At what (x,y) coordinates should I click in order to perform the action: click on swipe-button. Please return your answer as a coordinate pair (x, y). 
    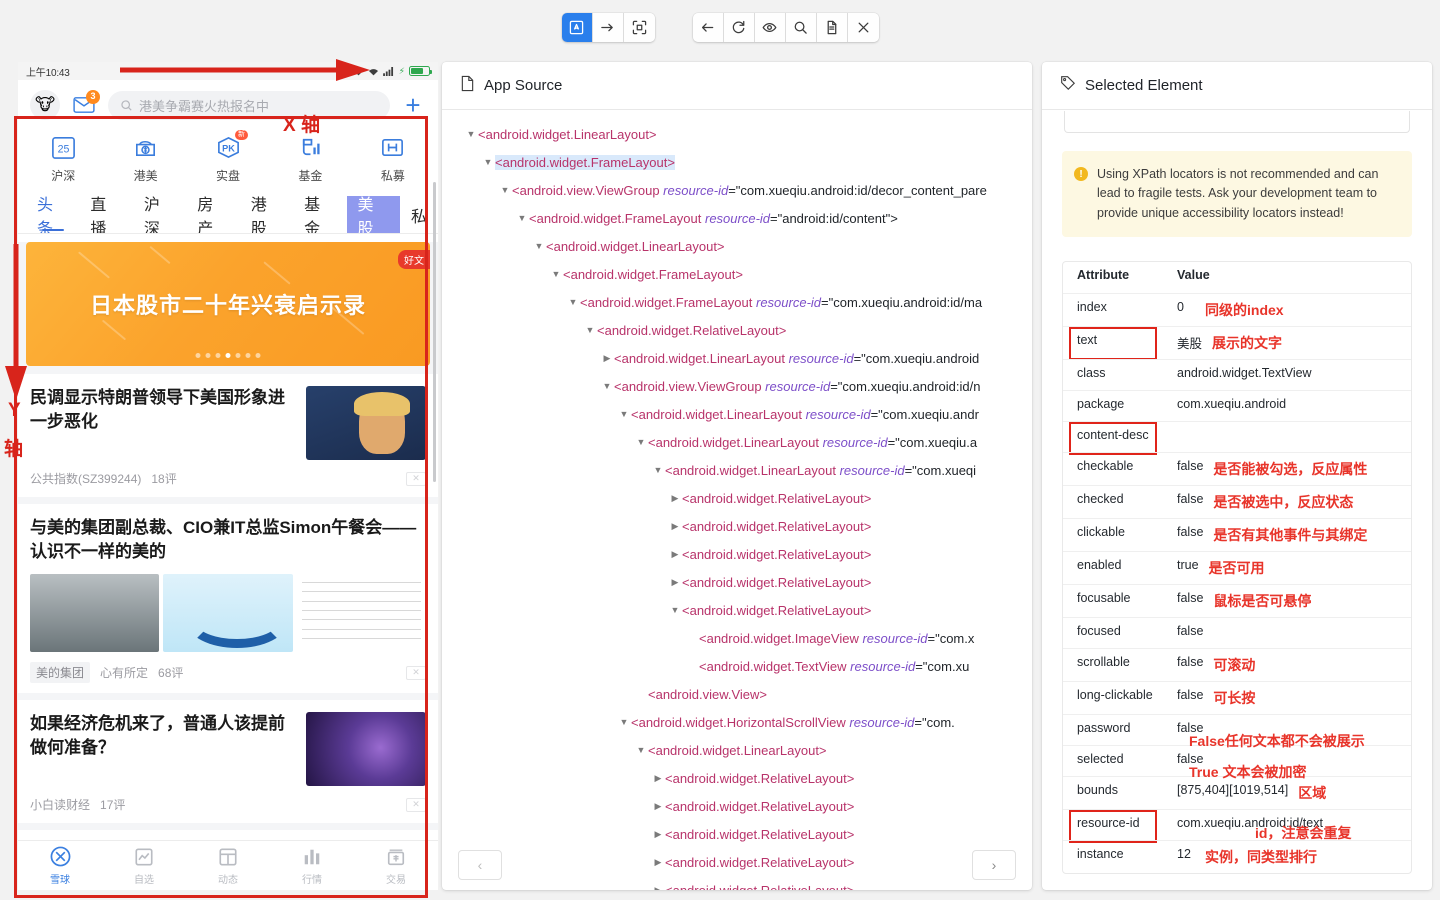
    Looking at the image, I should click on (608, 27).